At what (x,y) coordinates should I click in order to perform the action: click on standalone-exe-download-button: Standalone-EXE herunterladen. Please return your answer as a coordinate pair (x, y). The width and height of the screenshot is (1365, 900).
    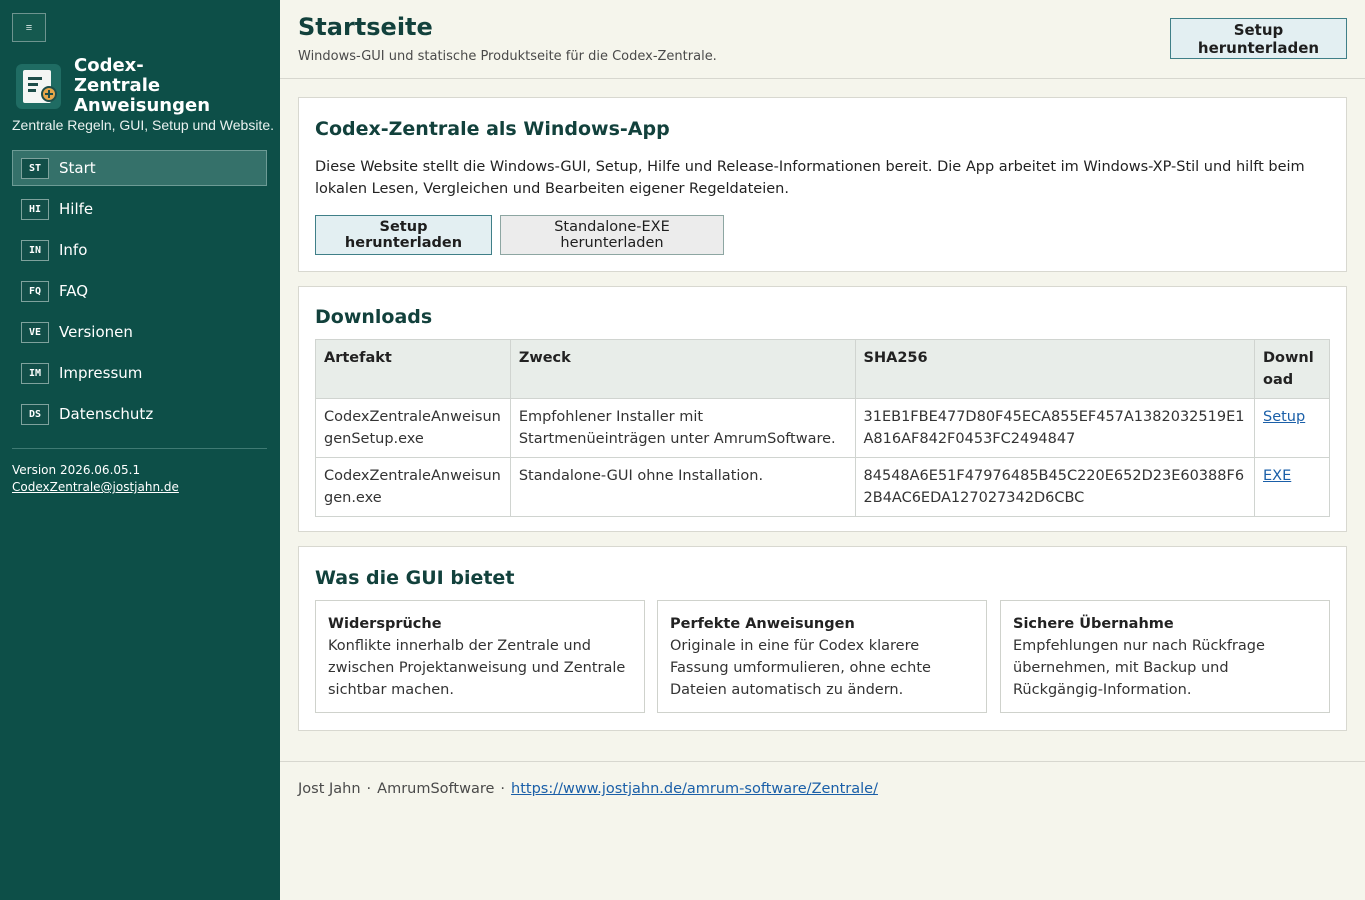
    Looking at the image, I should click on (612, 235).